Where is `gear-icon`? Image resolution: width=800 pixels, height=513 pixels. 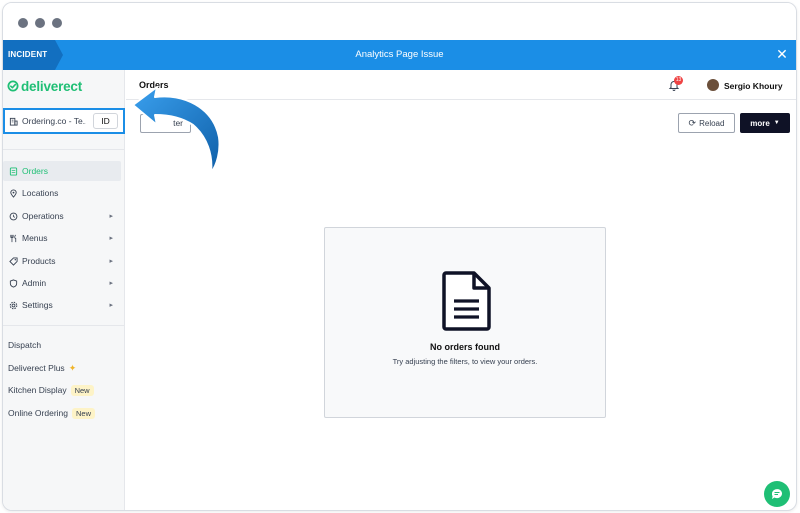
gear-icon is located at coordinates (13, 305).